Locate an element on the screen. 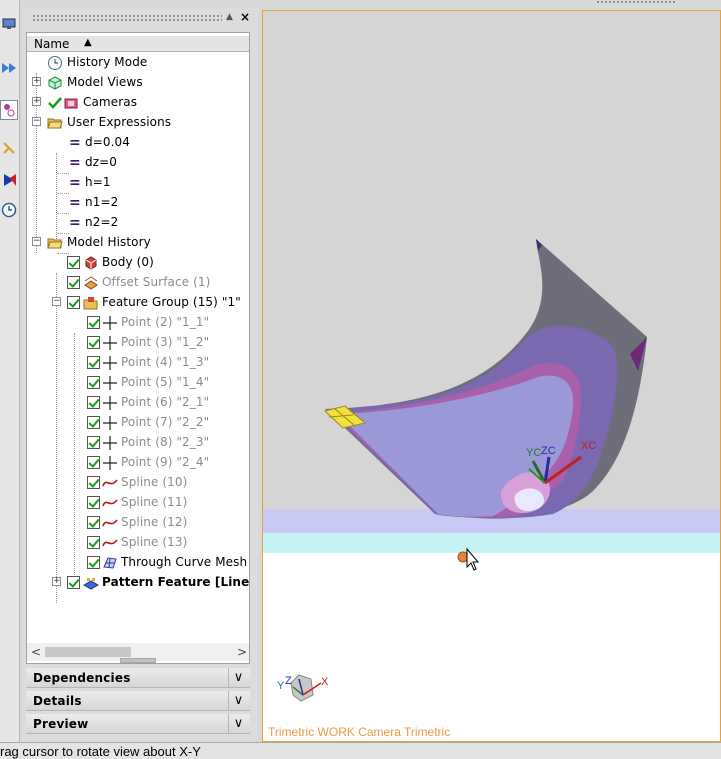 Image resolution: width=721 pixels, height=759 pixels. panel-title: Preview is located at coordinates (61, 724).